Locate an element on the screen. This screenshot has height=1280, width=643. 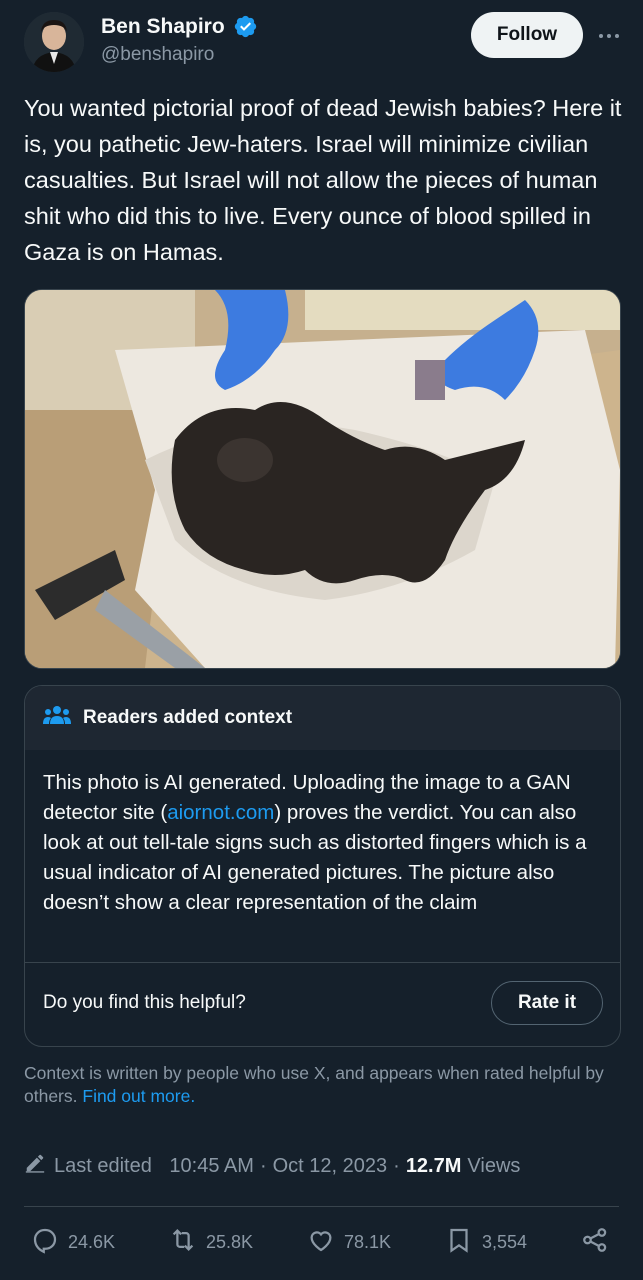
share-button is located at coordinates (599, 1242).